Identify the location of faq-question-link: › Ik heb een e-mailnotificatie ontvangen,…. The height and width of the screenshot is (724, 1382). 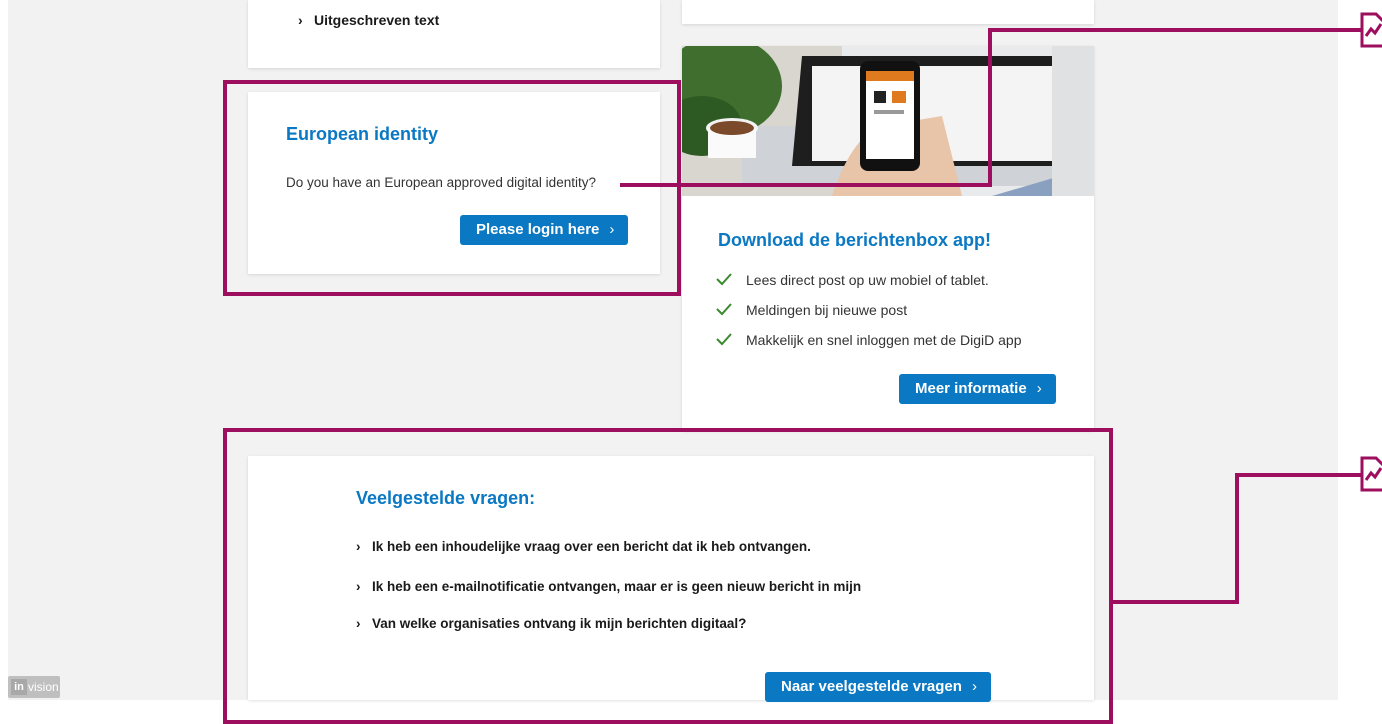
(608, 586).